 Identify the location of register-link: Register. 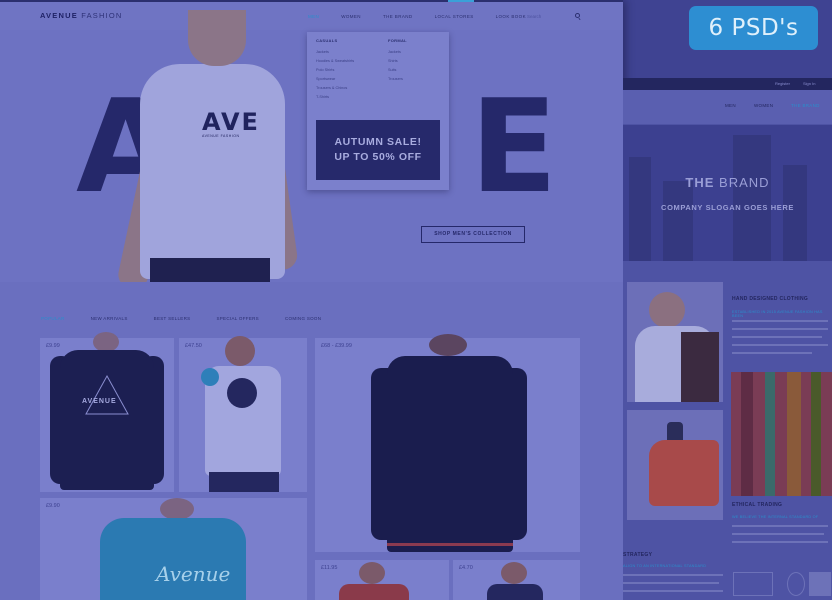
(782, 83).